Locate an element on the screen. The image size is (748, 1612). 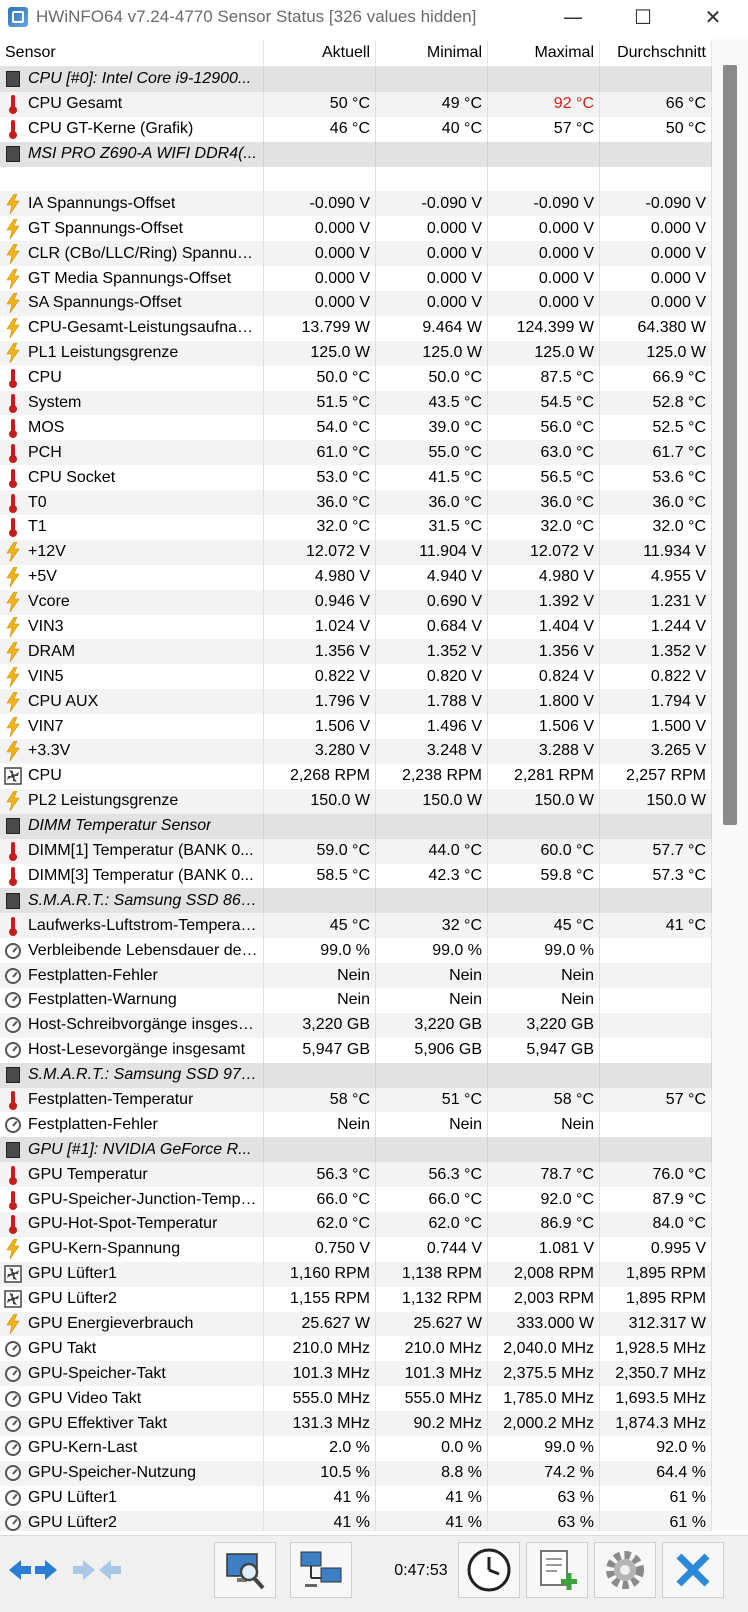
maximize-button: ☐ is located at coordinates (643, 17).